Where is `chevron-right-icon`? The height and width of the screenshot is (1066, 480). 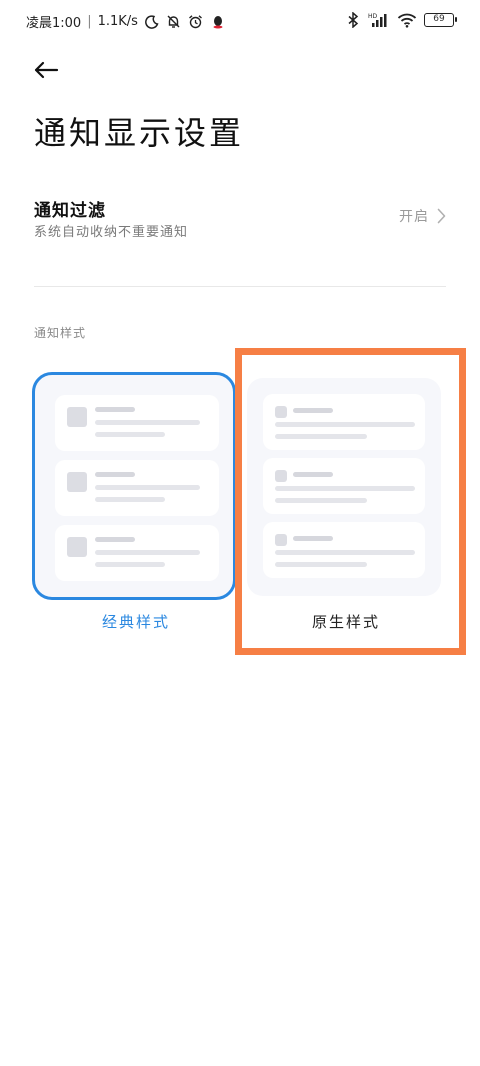 chevron-right-icon is located at coordinates (441, 216).